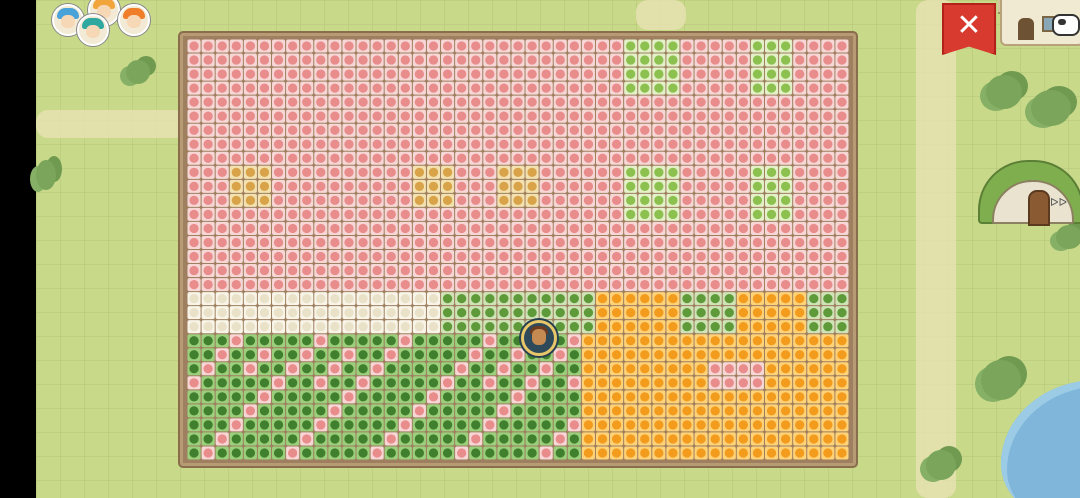 The height and width of the screenshot is (498, 1080). What do you see at coordinates (419, 327) in the screenshot?
I see `crop-tile-cotton` at bounding box center [419, 327].